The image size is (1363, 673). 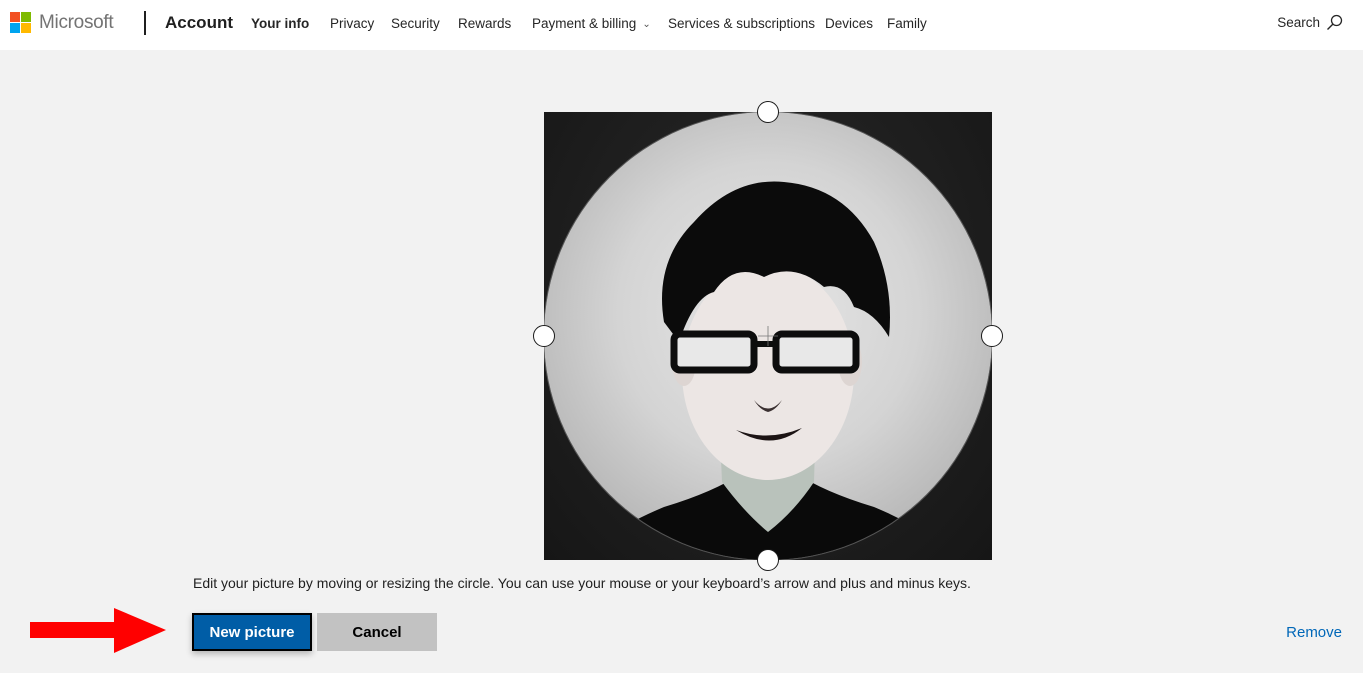 I want to click on chevron-down-icon: ⌄, so click(x=646, y=24).